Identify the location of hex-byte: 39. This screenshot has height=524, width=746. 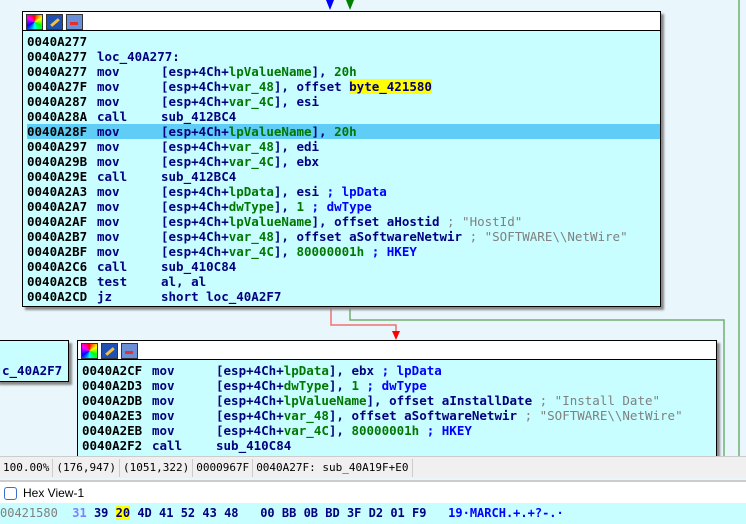
(101, 513).